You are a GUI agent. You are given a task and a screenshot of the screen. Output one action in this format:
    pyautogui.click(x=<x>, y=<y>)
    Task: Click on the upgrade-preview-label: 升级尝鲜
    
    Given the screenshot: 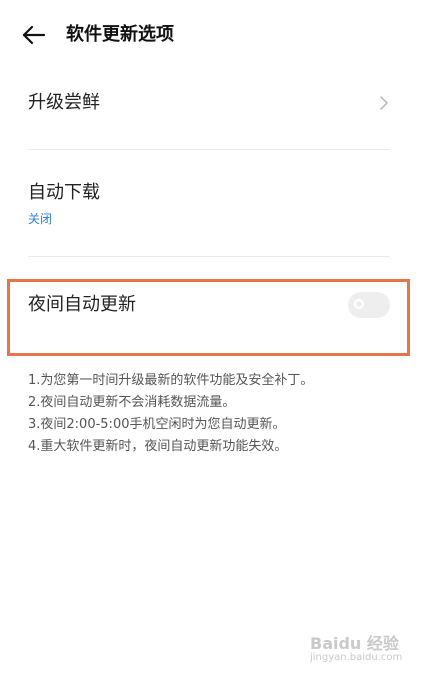 What is the action you would take?
    pyautogui.click(x=64, y=102)
    